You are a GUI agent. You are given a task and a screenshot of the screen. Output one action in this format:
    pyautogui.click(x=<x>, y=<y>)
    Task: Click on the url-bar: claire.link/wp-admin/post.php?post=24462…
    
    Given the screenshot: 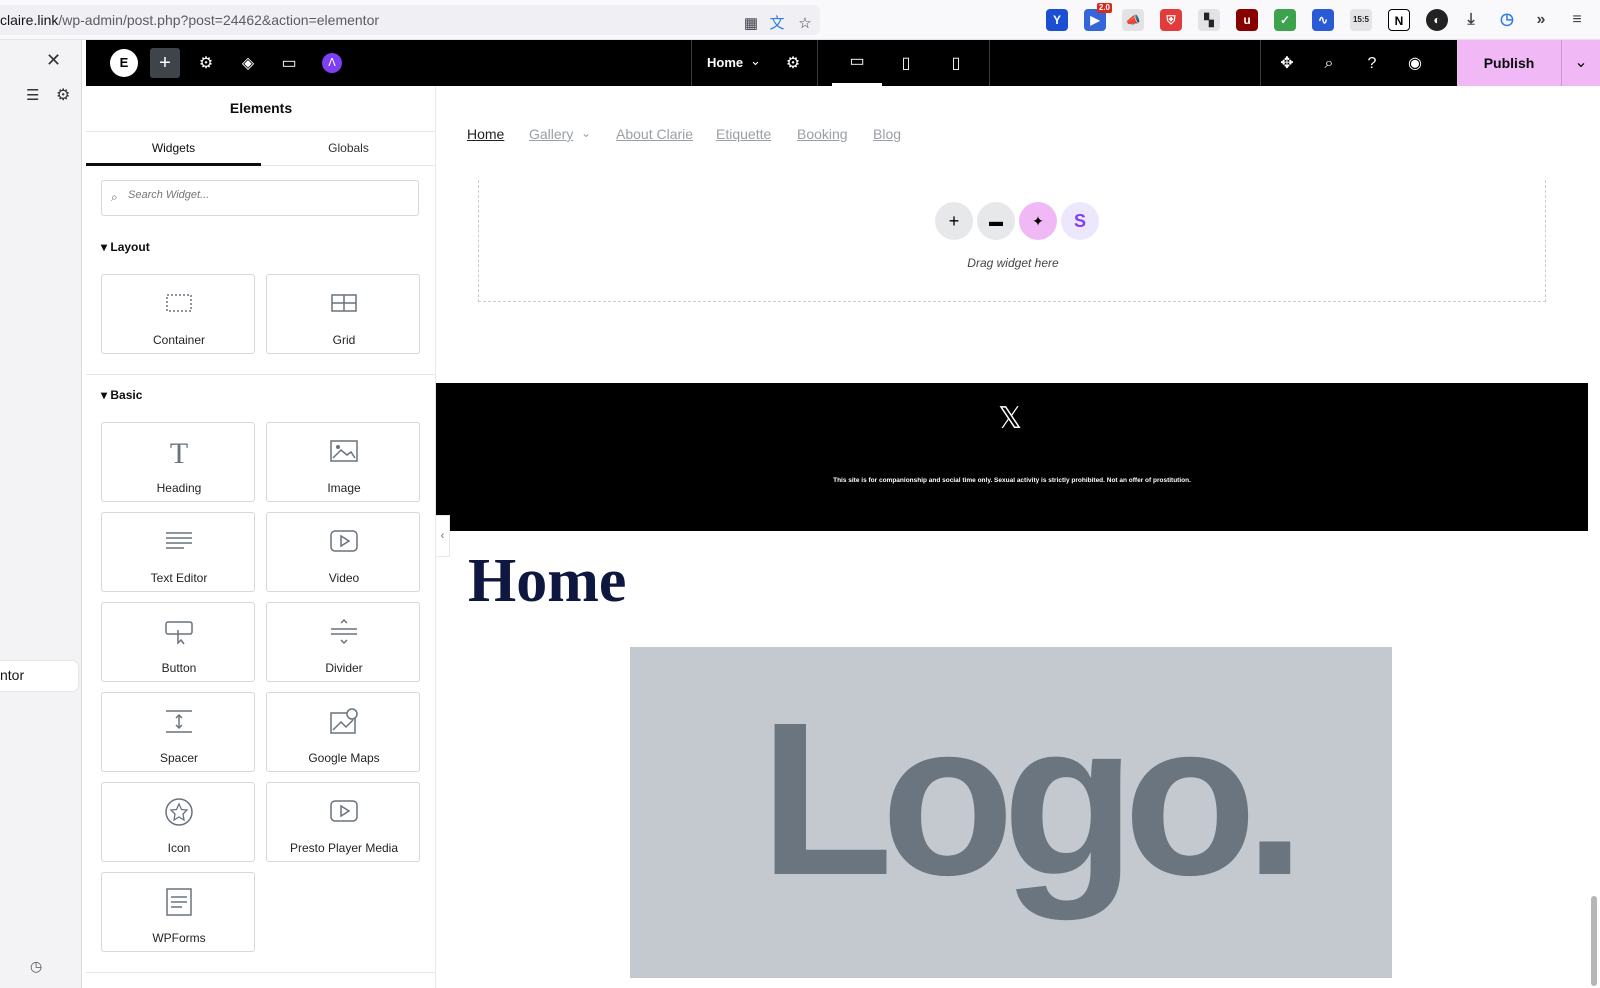 What is the action you would take?
    pyautogui.click(x=410, y=20)
    